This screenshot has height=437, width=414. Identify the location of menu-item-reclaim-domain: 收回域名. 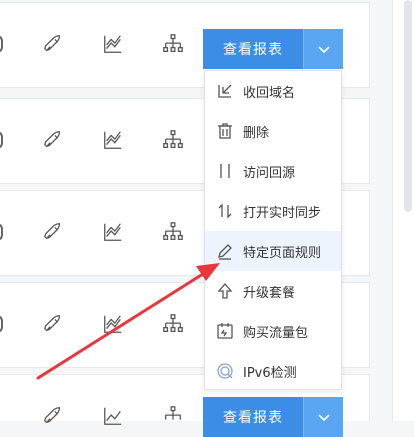
(273, 91).